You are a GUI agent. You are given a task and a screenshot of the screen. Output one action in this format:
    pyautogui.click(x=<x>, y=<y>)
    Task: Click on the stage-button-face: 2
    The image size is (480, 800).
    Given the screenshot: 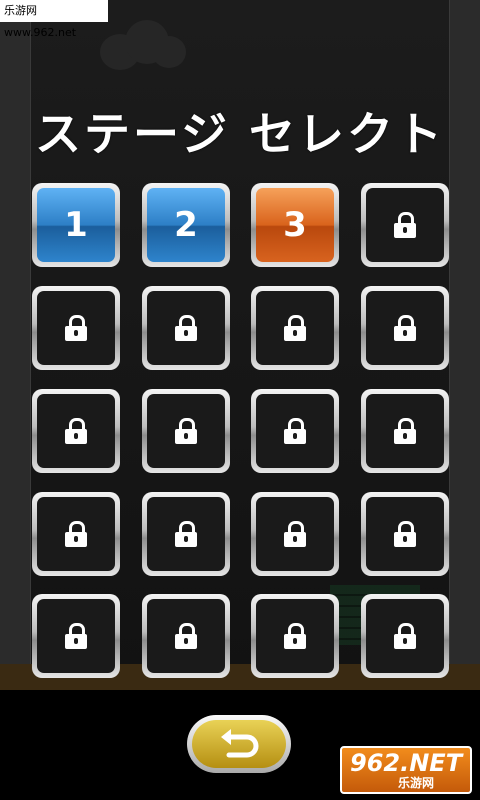 What is the action you would take?
    pyautogui.click(x=186, y=225)
    